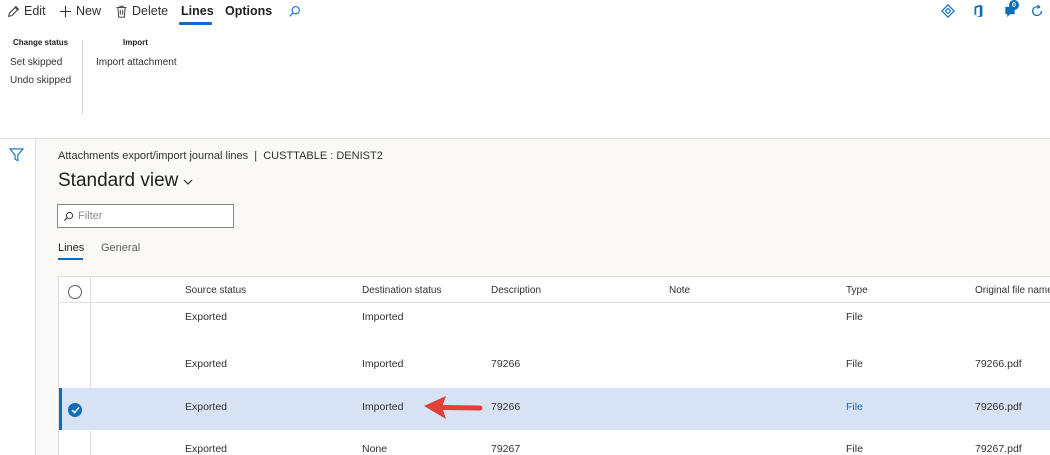 The height and width of the screenshot is (455, 1050). I want to click on filter-input, so click(153, 216).